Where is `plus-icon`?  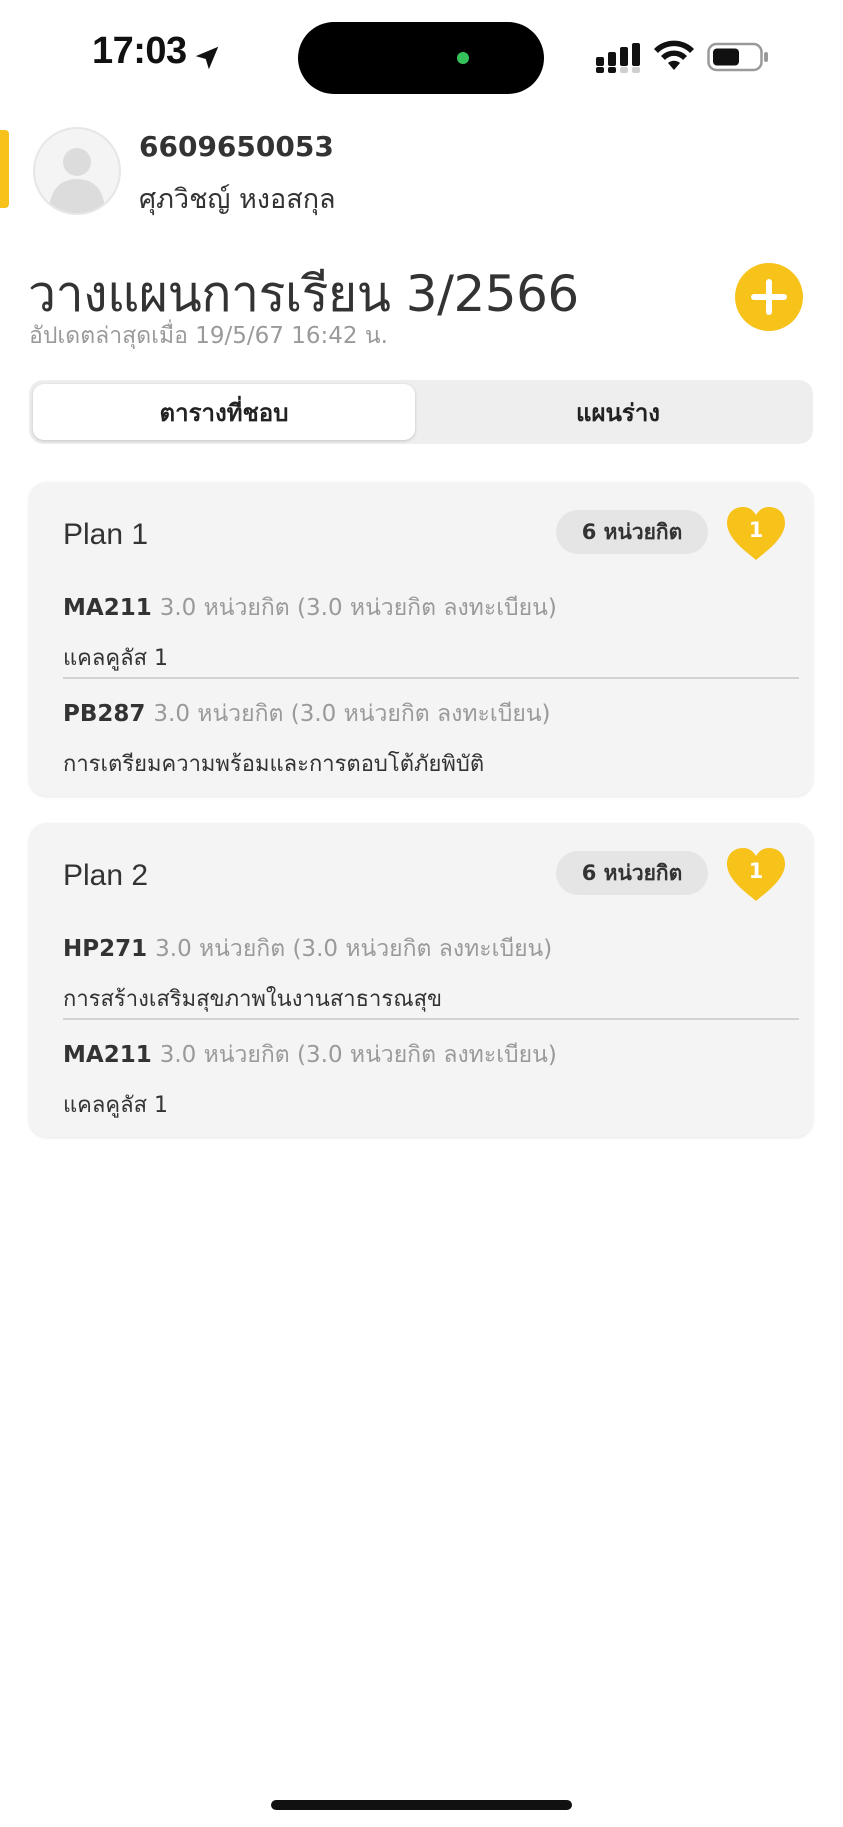
plus-icon is located at coordinates (769, 297).